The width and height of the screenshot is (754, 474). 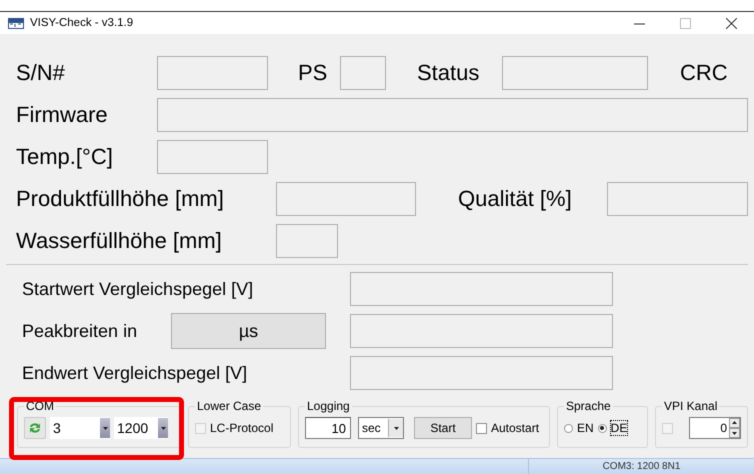 I want to click on field-label: Temp.[°C], so click(x=65, y=157).